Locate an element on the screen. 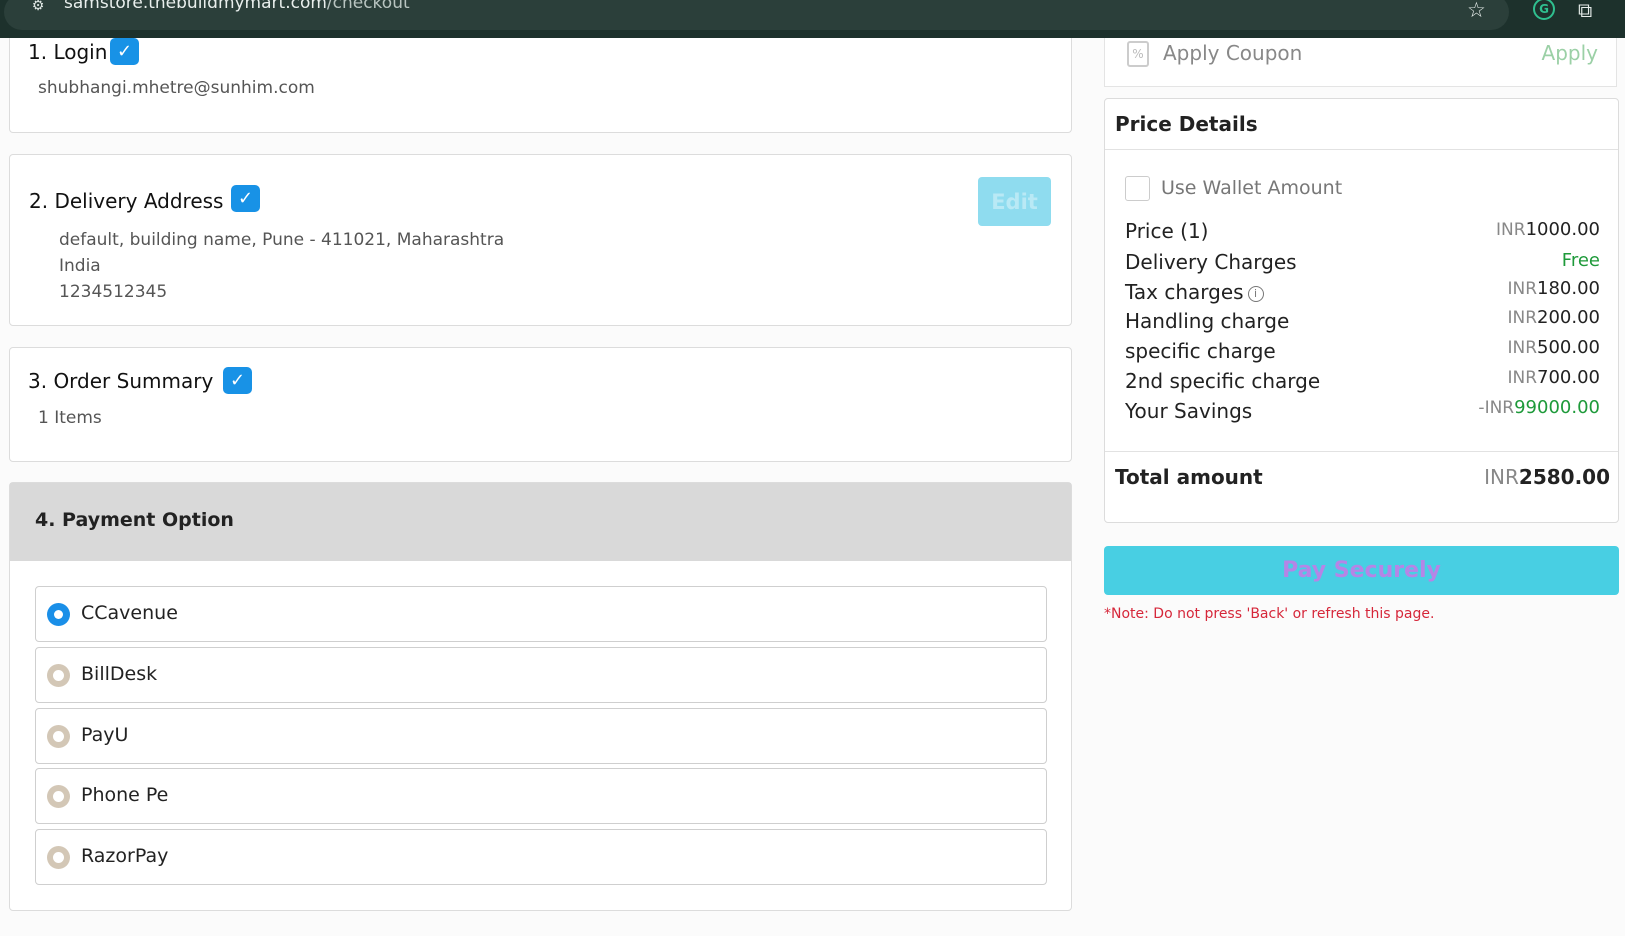 This screenshot has height=936, width=1625. payment-option-phonepe: Phone Pe is located at coordinates (541, 796).